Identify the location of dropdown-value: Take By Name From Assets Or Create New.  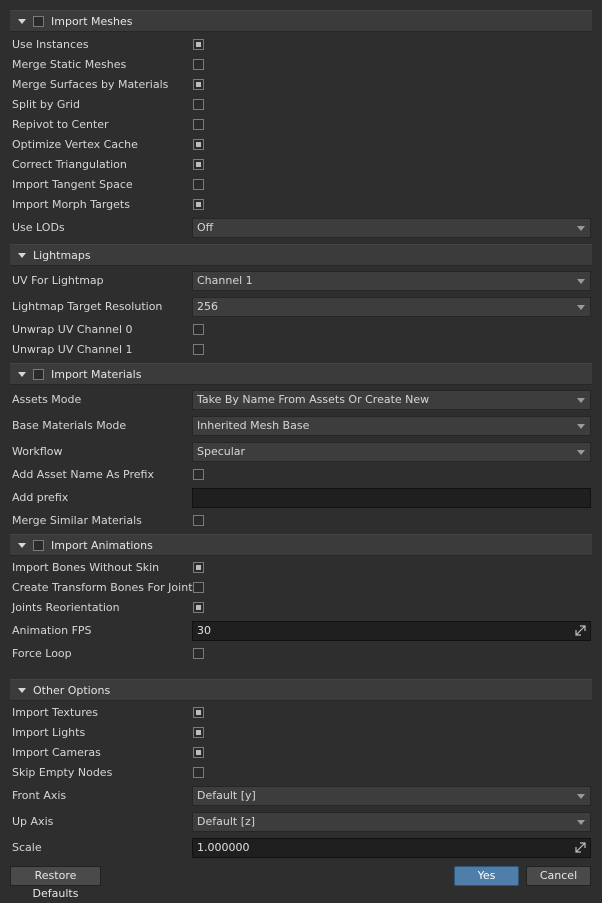
(313, 399).